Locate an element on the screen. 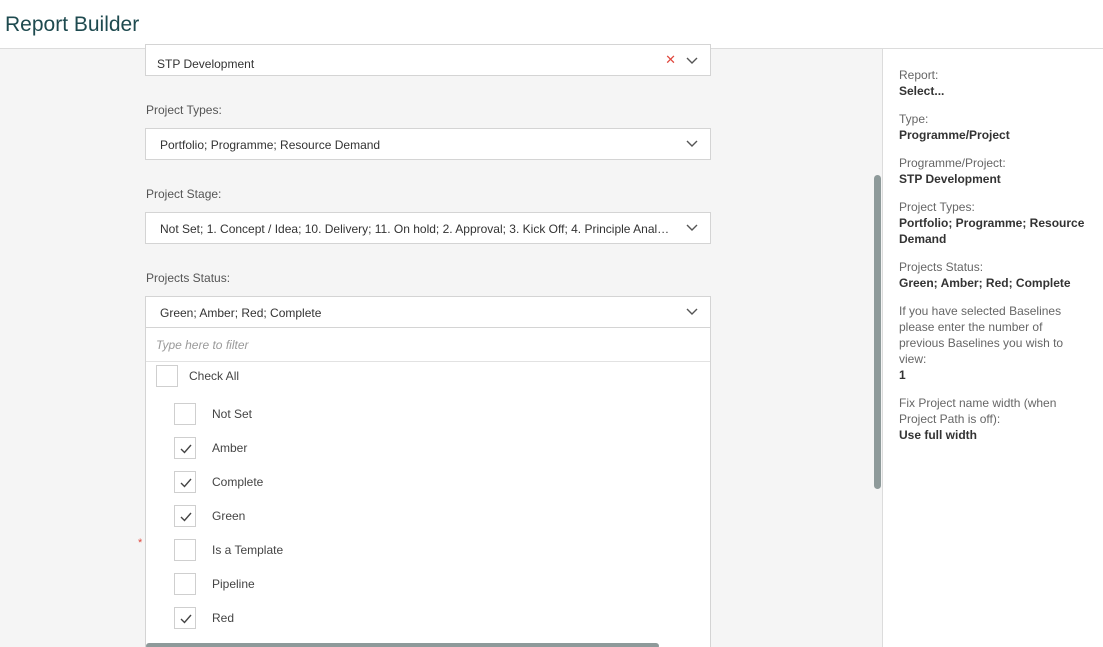 The height and width of the screenshot is (647, 1103). projects-status-label: Projects Status: is located at coordinates (188, 278).